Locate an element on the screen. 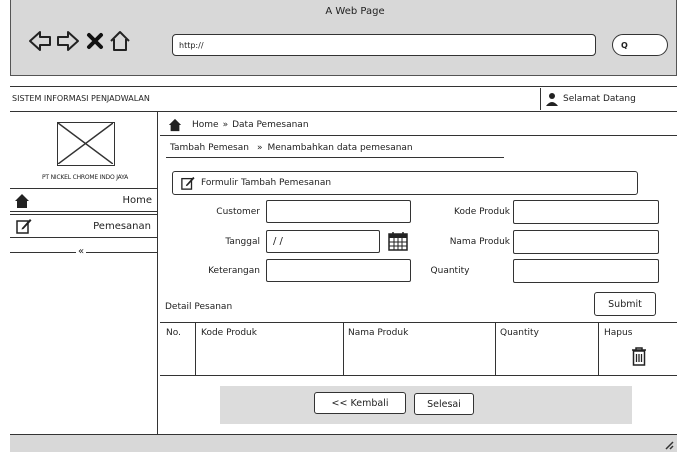 The width and height of the screenshot is (677, 452). stop-icon is located at coordinates (95, 41).